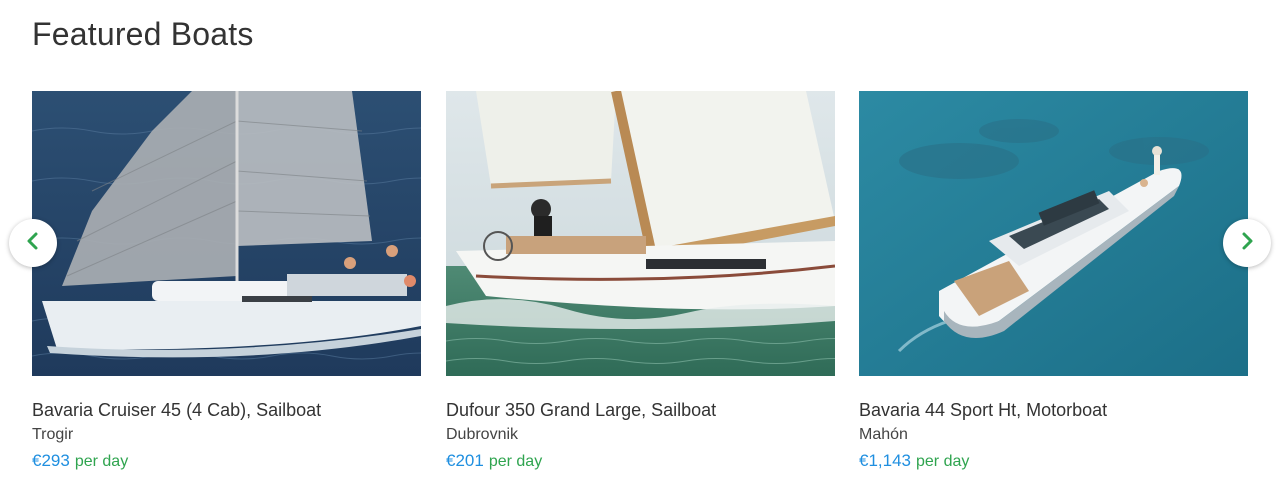 Image resolution: width=1280 pixels, height=498 pixels. Describe the element at coordinates (482, 434) in the screenshot. I see `boat-location: Dubrovnik` at that location.